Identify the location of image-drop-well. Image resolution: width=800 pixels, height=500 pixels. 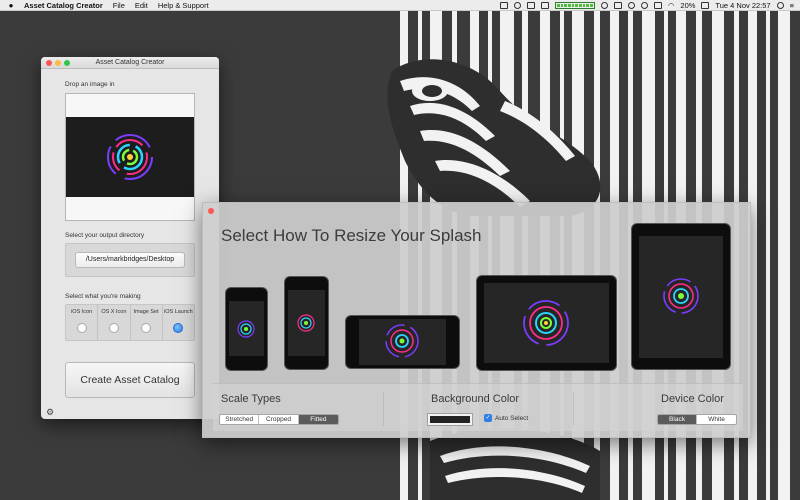
(130, 157).